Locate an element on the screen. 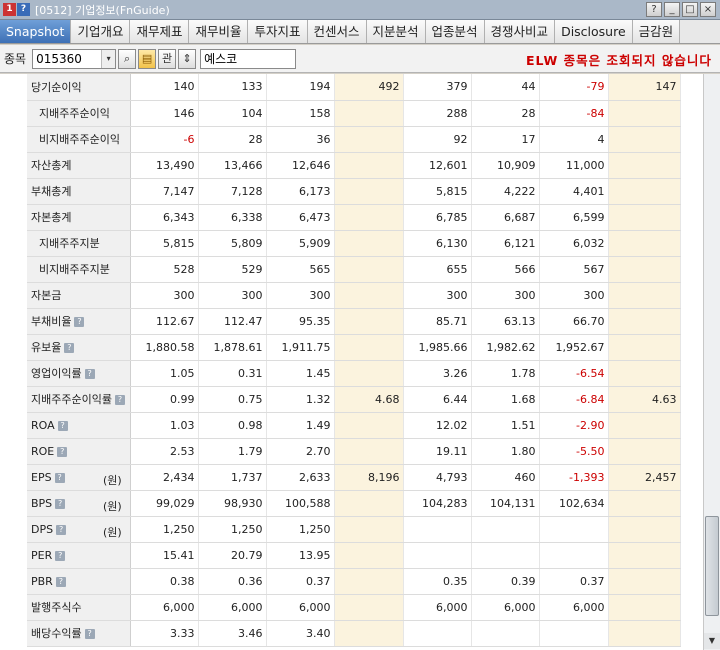 This screenshot has height=650, width=720. elw-notice: ELW 종목은 조회되지 않습니다 is located at coordinates (619, 60).